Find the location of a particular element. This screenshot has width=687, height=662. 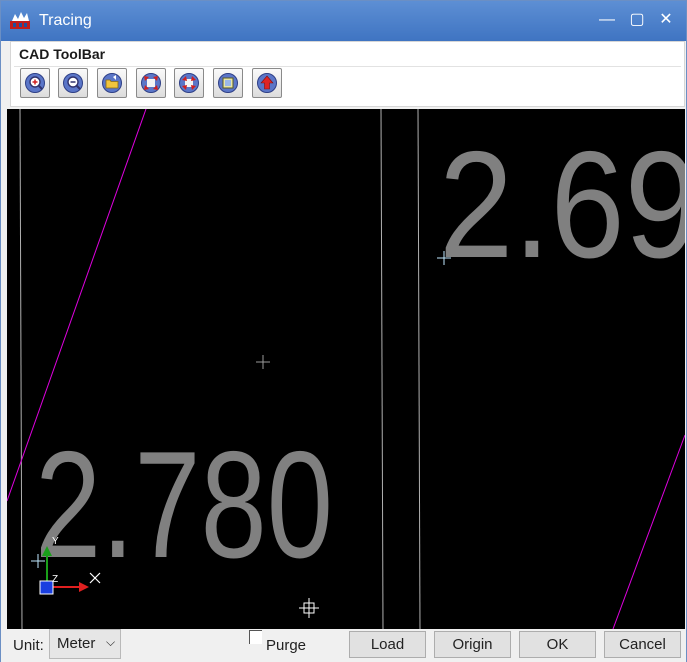

window-title: Tracing is located at coordinates (65, 20).